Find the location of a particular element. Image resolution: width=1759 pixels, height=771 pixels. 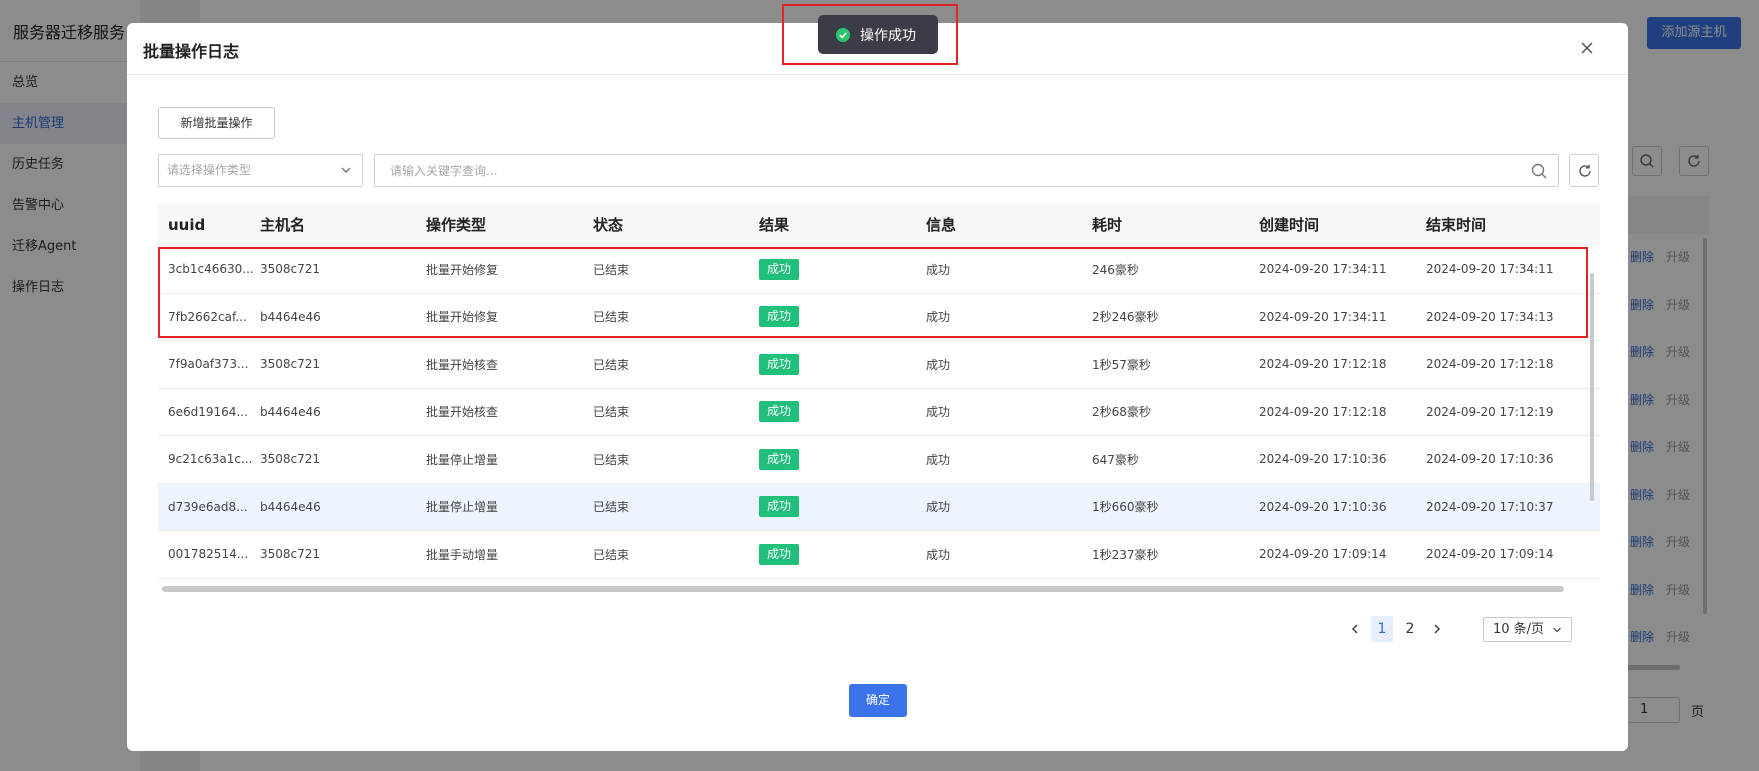

cell-duration: 647豪秒 is located at coordinates (1115, 459).